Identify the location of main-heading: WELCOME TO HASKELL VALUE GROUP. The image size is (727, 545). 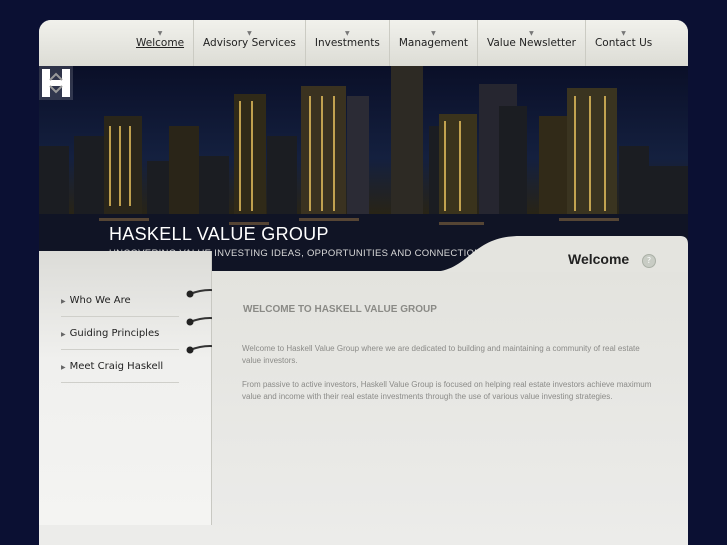
(340, 309).